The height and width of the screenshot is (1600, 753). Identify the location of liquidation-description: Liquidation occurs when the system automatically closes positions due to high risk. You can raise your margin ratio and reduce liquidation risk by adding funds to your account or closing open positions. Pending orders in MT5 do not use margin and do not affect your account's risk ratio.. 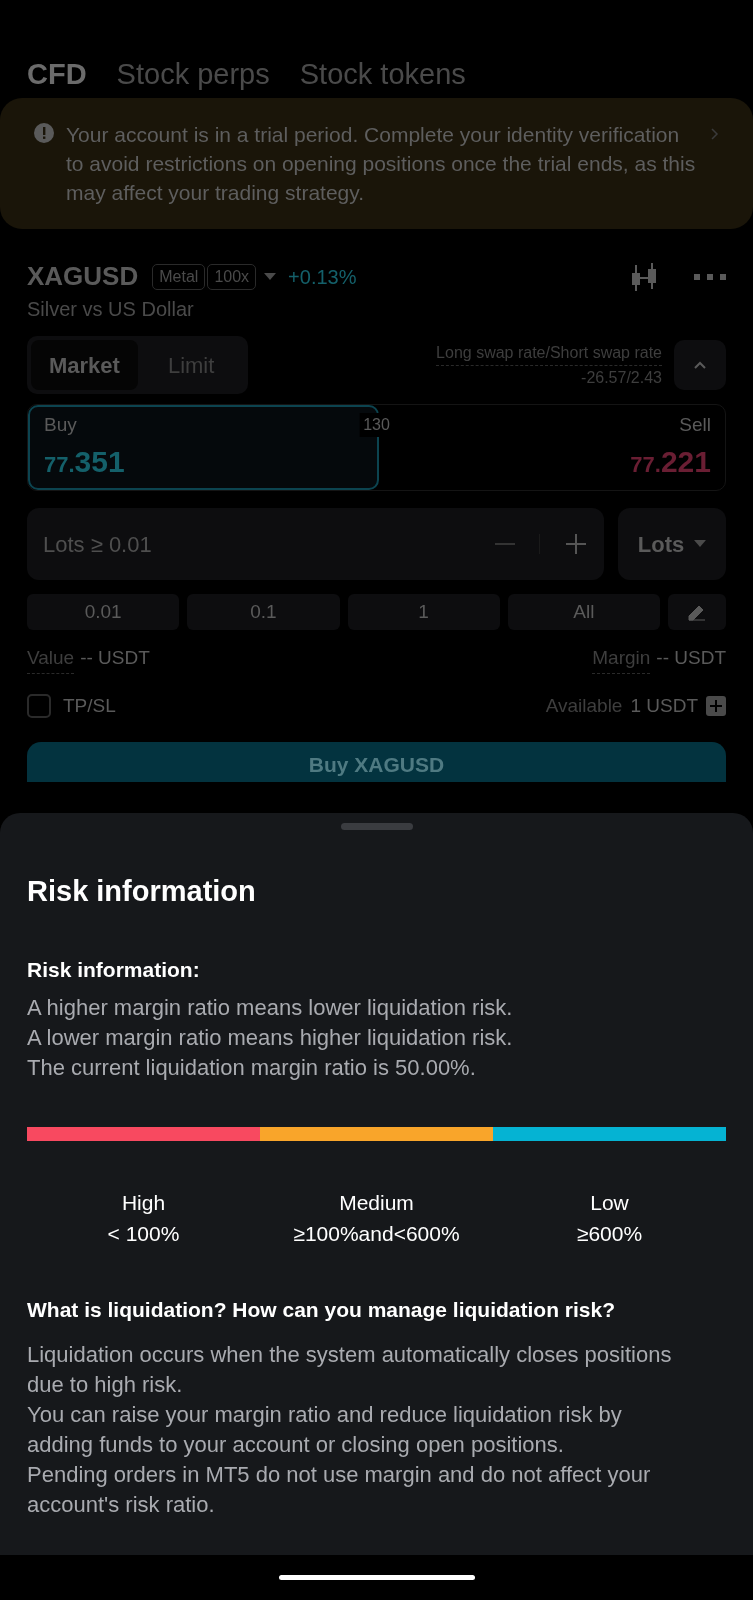
(350, 1429).